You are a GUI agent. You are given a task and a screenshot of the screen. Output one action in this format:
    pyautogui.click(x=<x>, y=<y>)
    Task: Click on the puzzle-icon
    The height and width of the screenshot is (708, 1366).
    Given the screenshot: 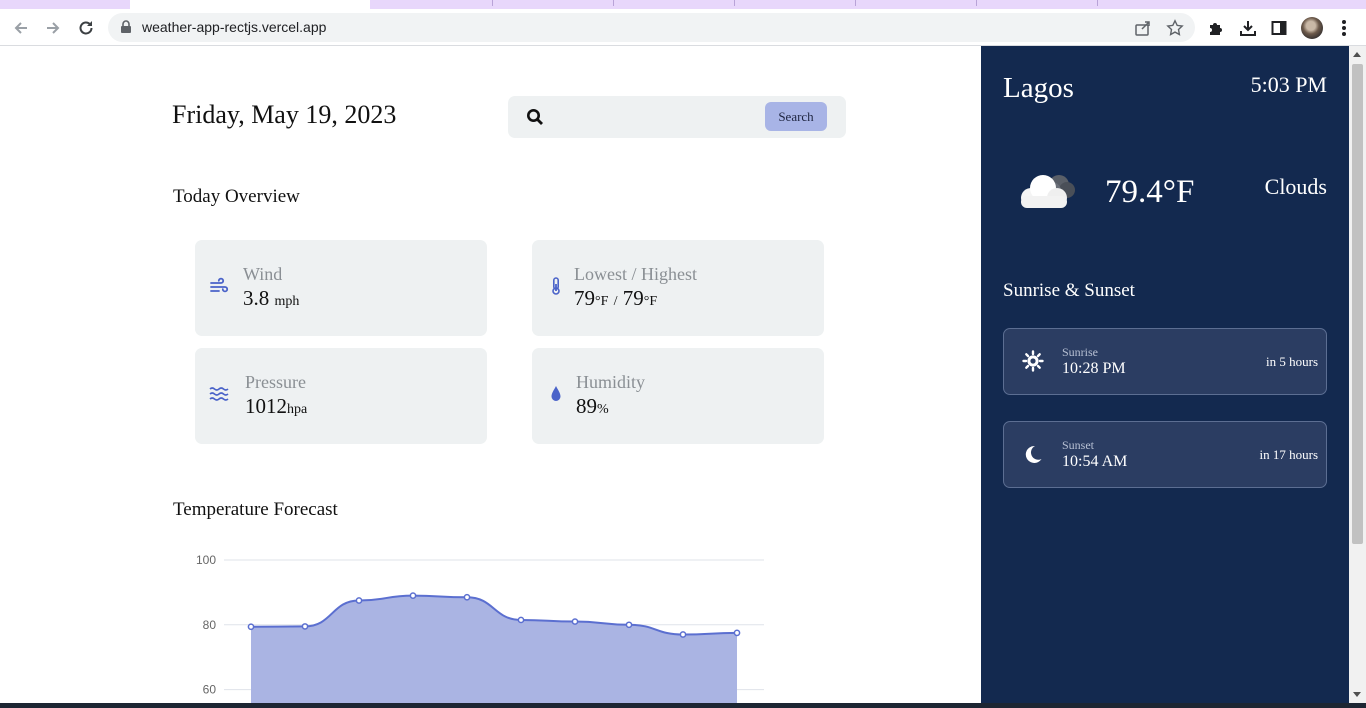 What is the action you would take?
    pyautogui.click(x=1216, y=29)
    